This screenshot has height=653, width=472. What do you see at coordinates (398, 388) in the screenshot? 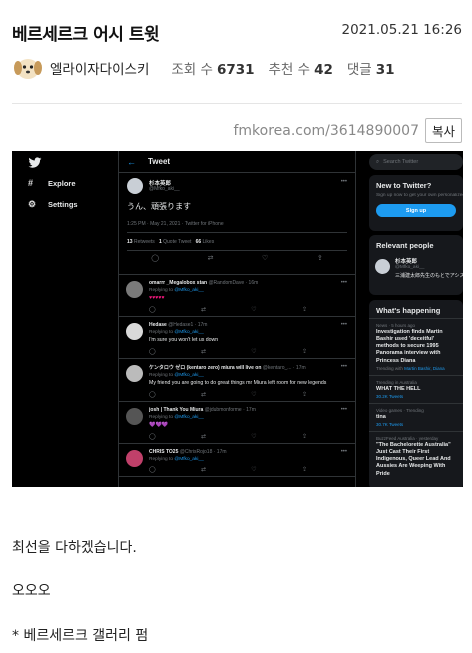
I see `trend-title: WHAT THE HELL` at bounding box center [398, 388].